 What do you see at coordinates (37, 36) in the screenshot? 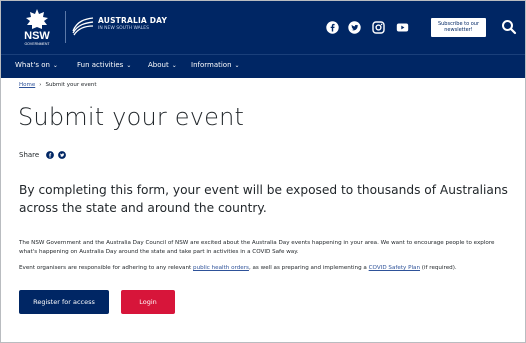
I see `nsw-wordmark: NSW` at bounding box center [37, 36].